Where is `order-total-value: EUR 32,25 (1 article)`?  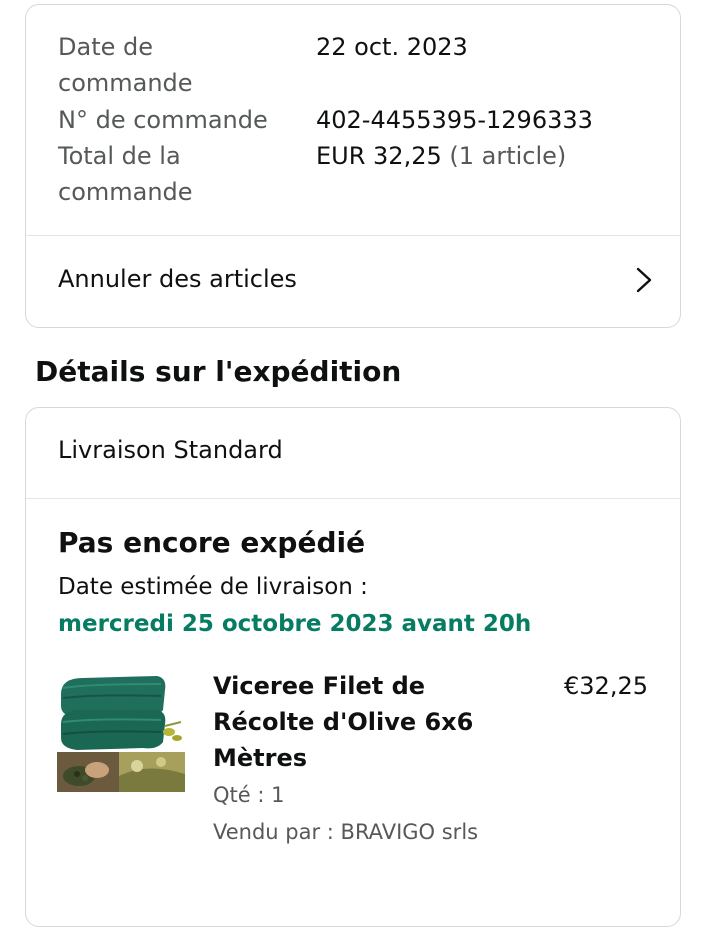 order-total-value: EUR 32,25 (1 article) is located at coordinates (441, 156).